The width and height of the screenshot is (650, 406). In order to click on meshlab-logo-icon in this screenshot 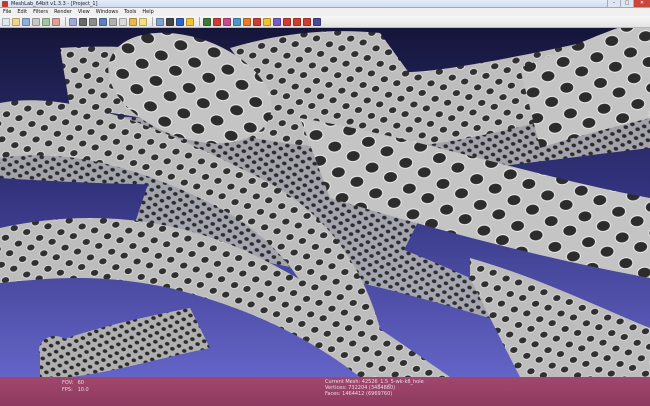, I will do `click(5, 3)`.